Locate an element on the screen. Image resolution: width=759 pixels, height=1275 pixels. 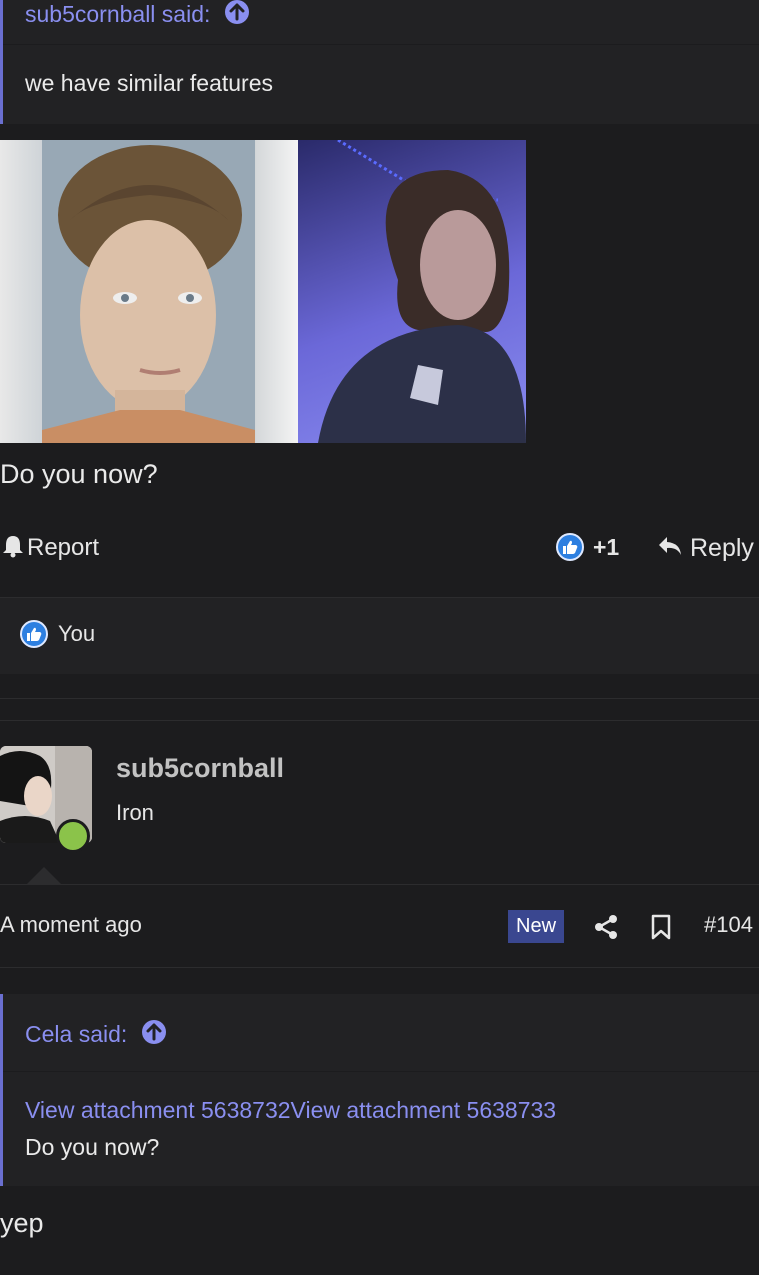
post-number: #104 is located at coordinates (728, 925).